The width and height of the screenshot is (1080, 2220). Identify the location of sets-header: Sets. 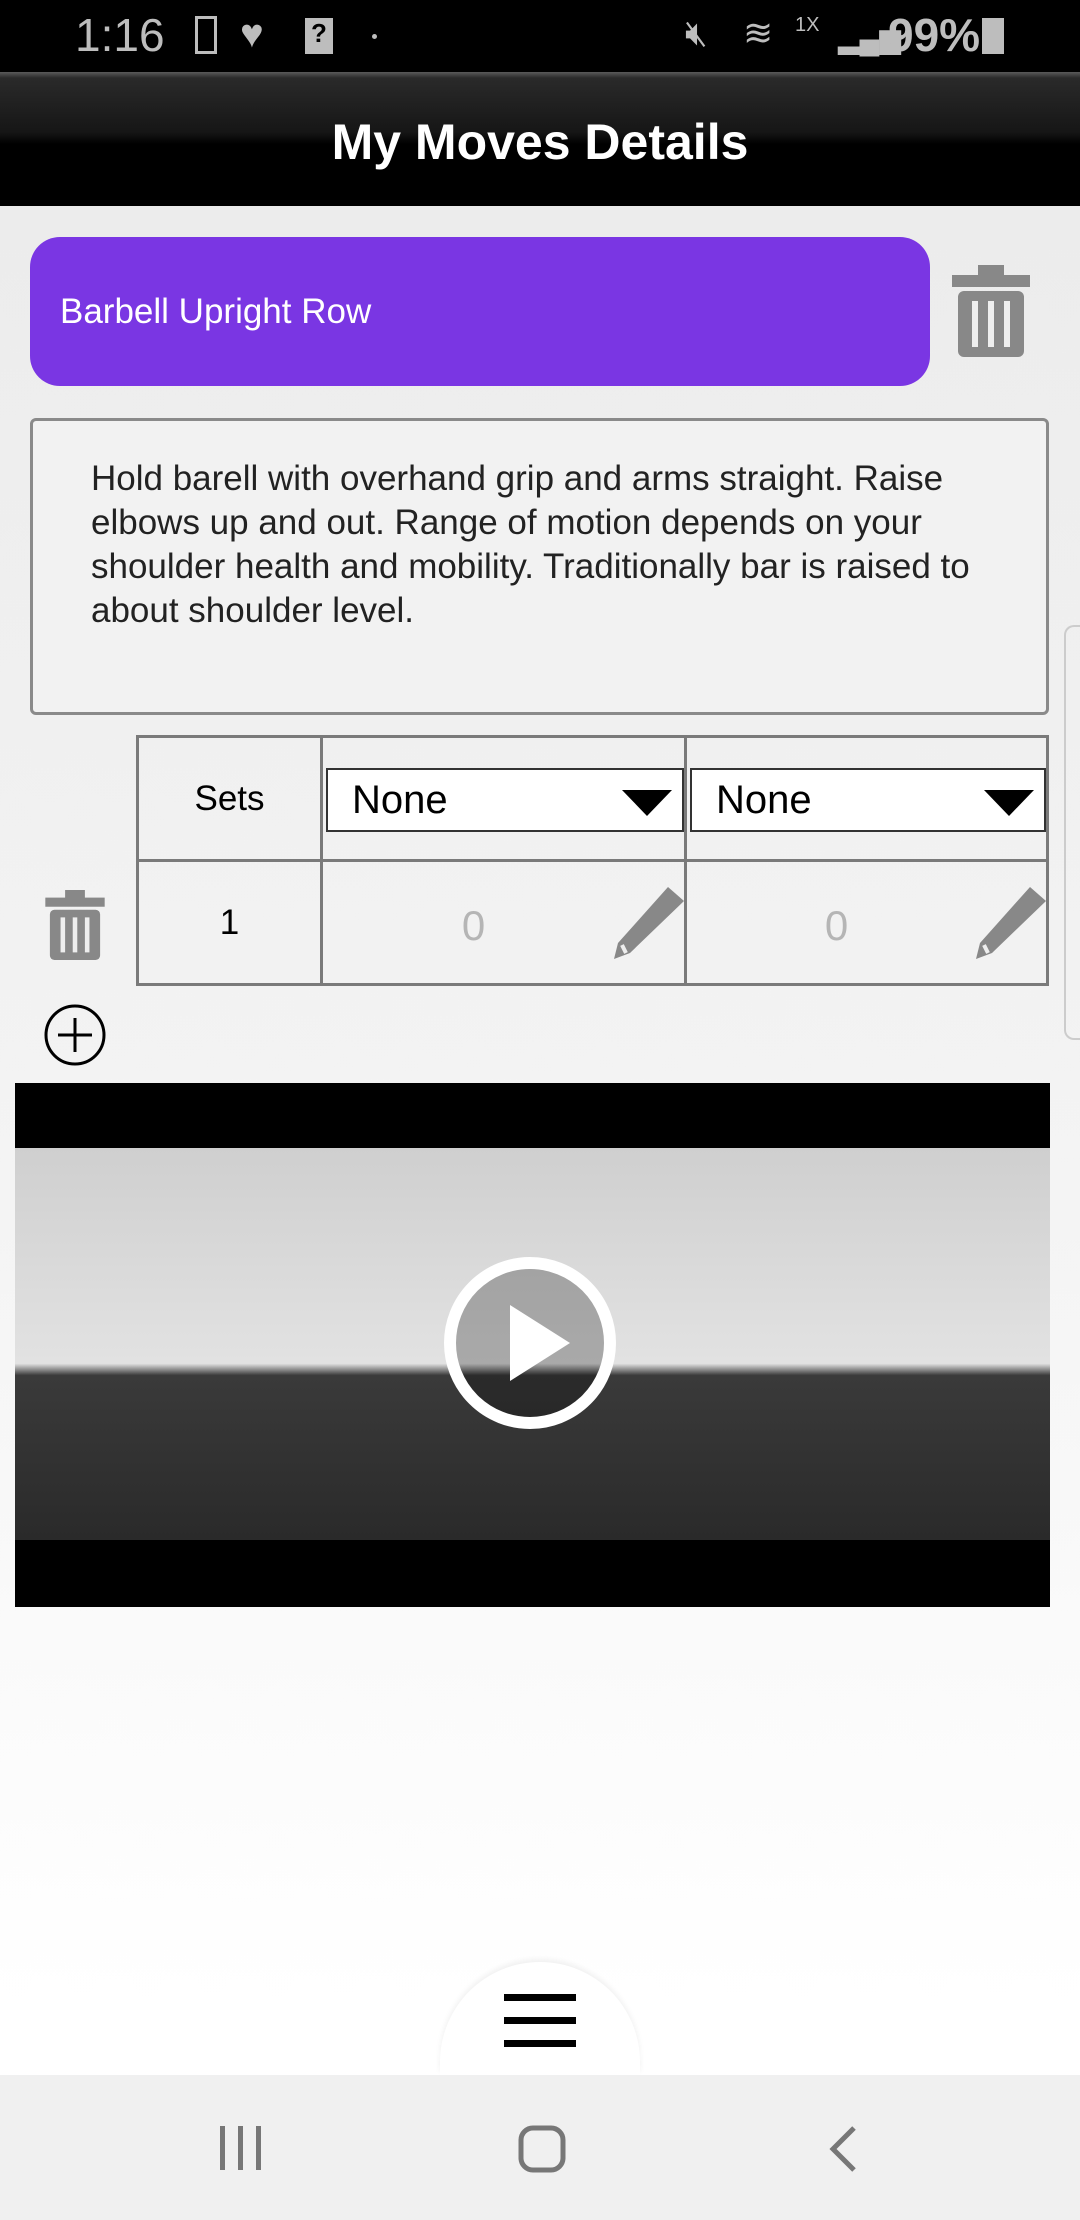
(229, 798).